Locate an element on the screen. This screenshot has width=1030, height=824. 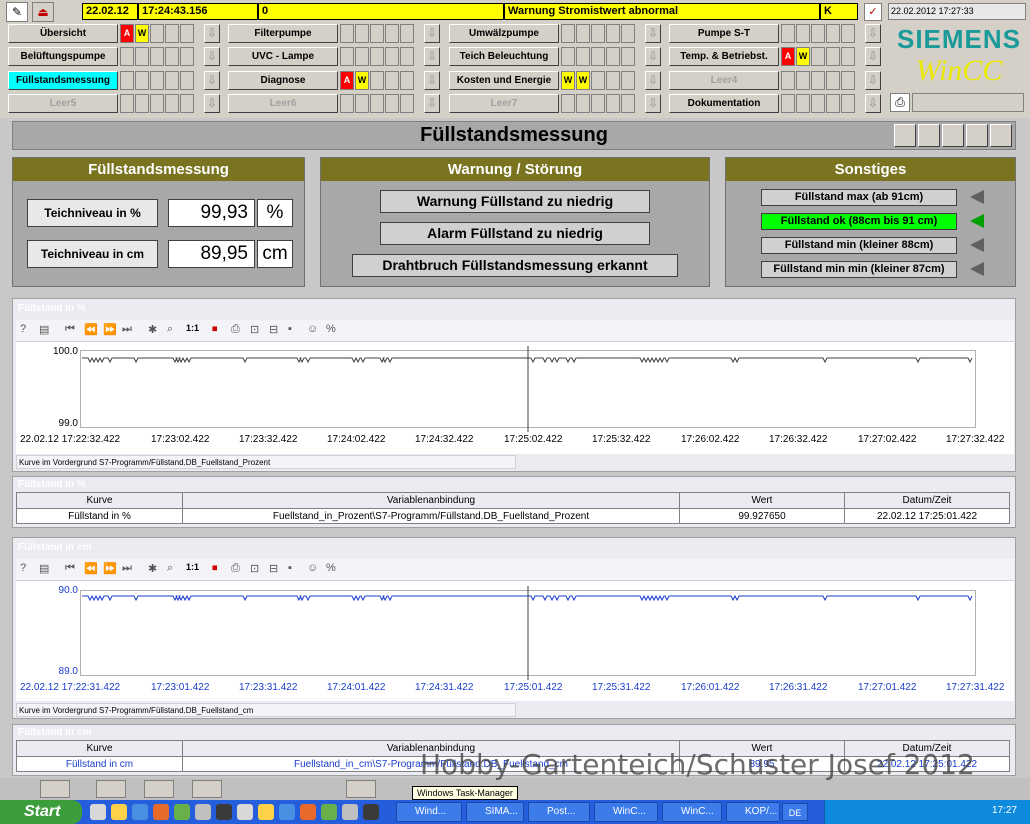
nav-button-füllstandsmessung: Füllstandsmessung is located at coordinates (63, 80).